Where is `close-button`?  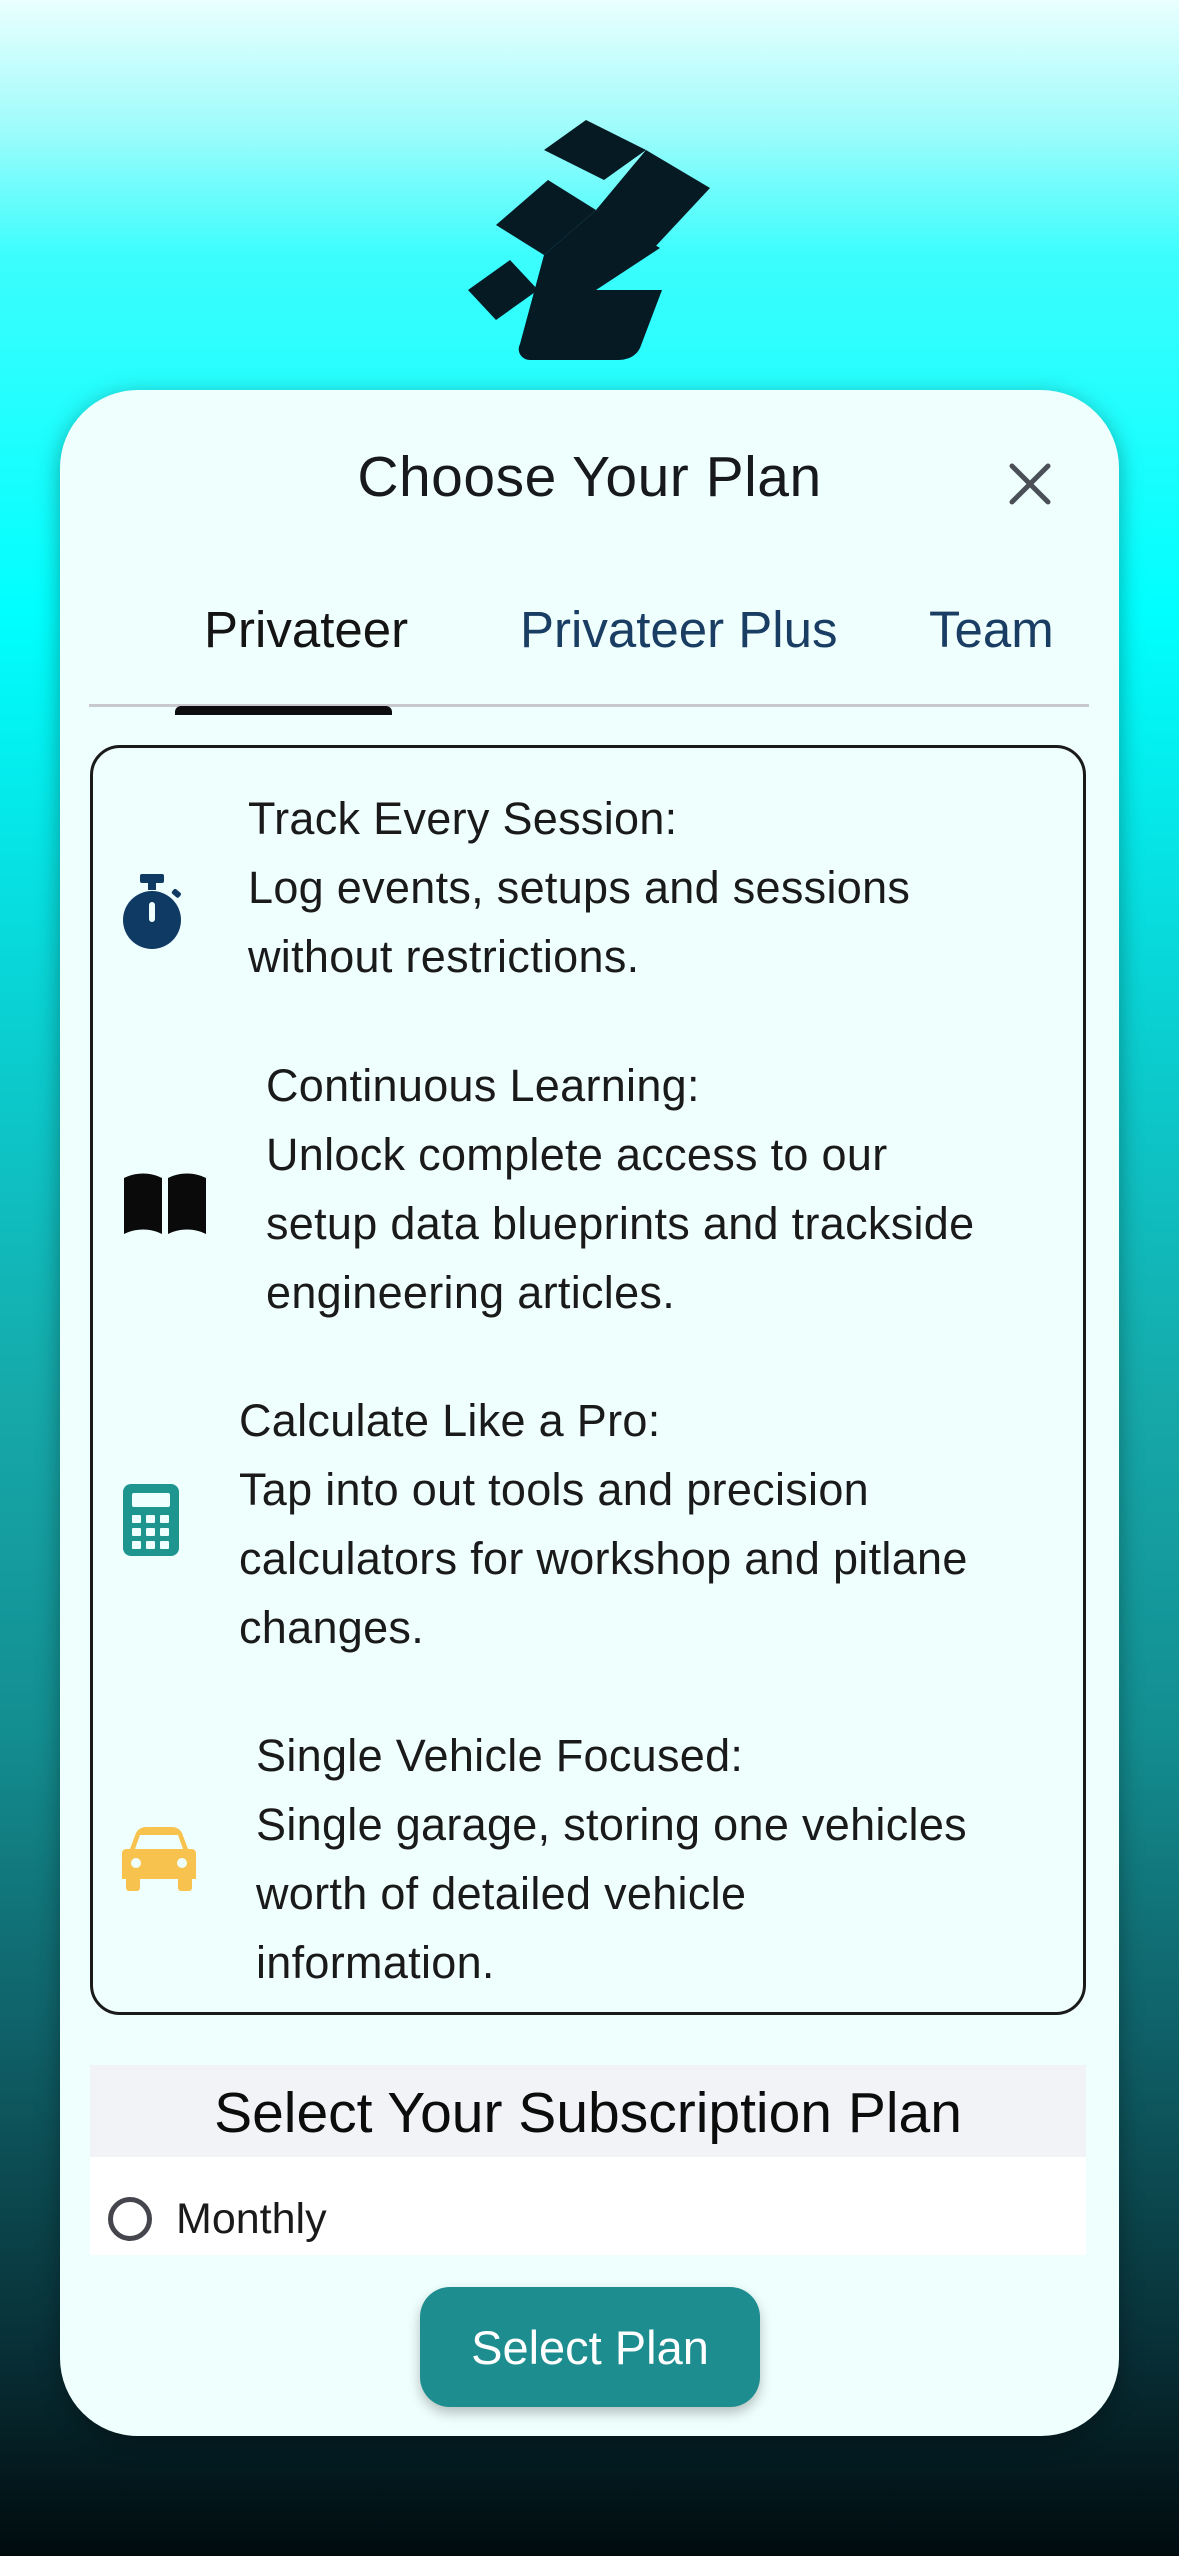
close-button is located at coordinates (1030, 484).